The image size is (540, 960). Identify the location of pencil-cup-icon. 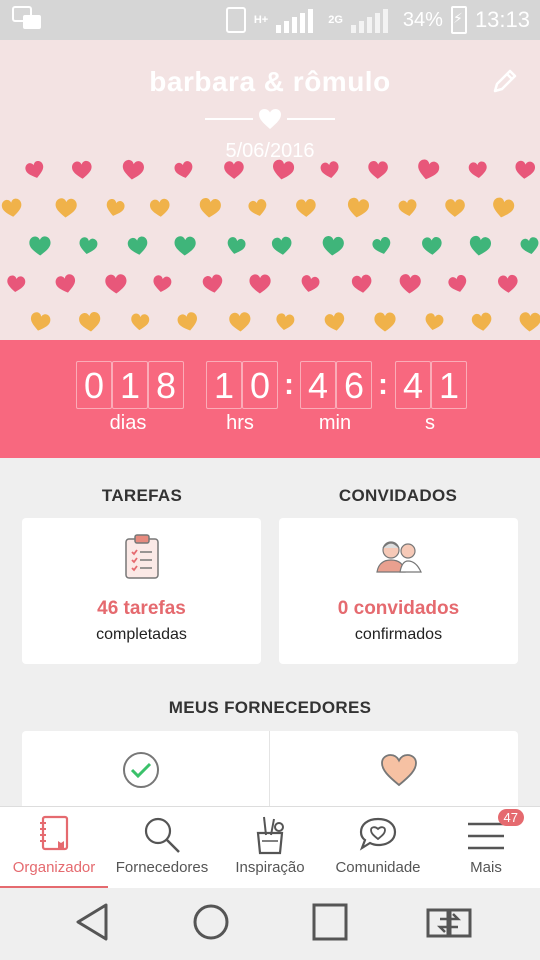
(270, 835).